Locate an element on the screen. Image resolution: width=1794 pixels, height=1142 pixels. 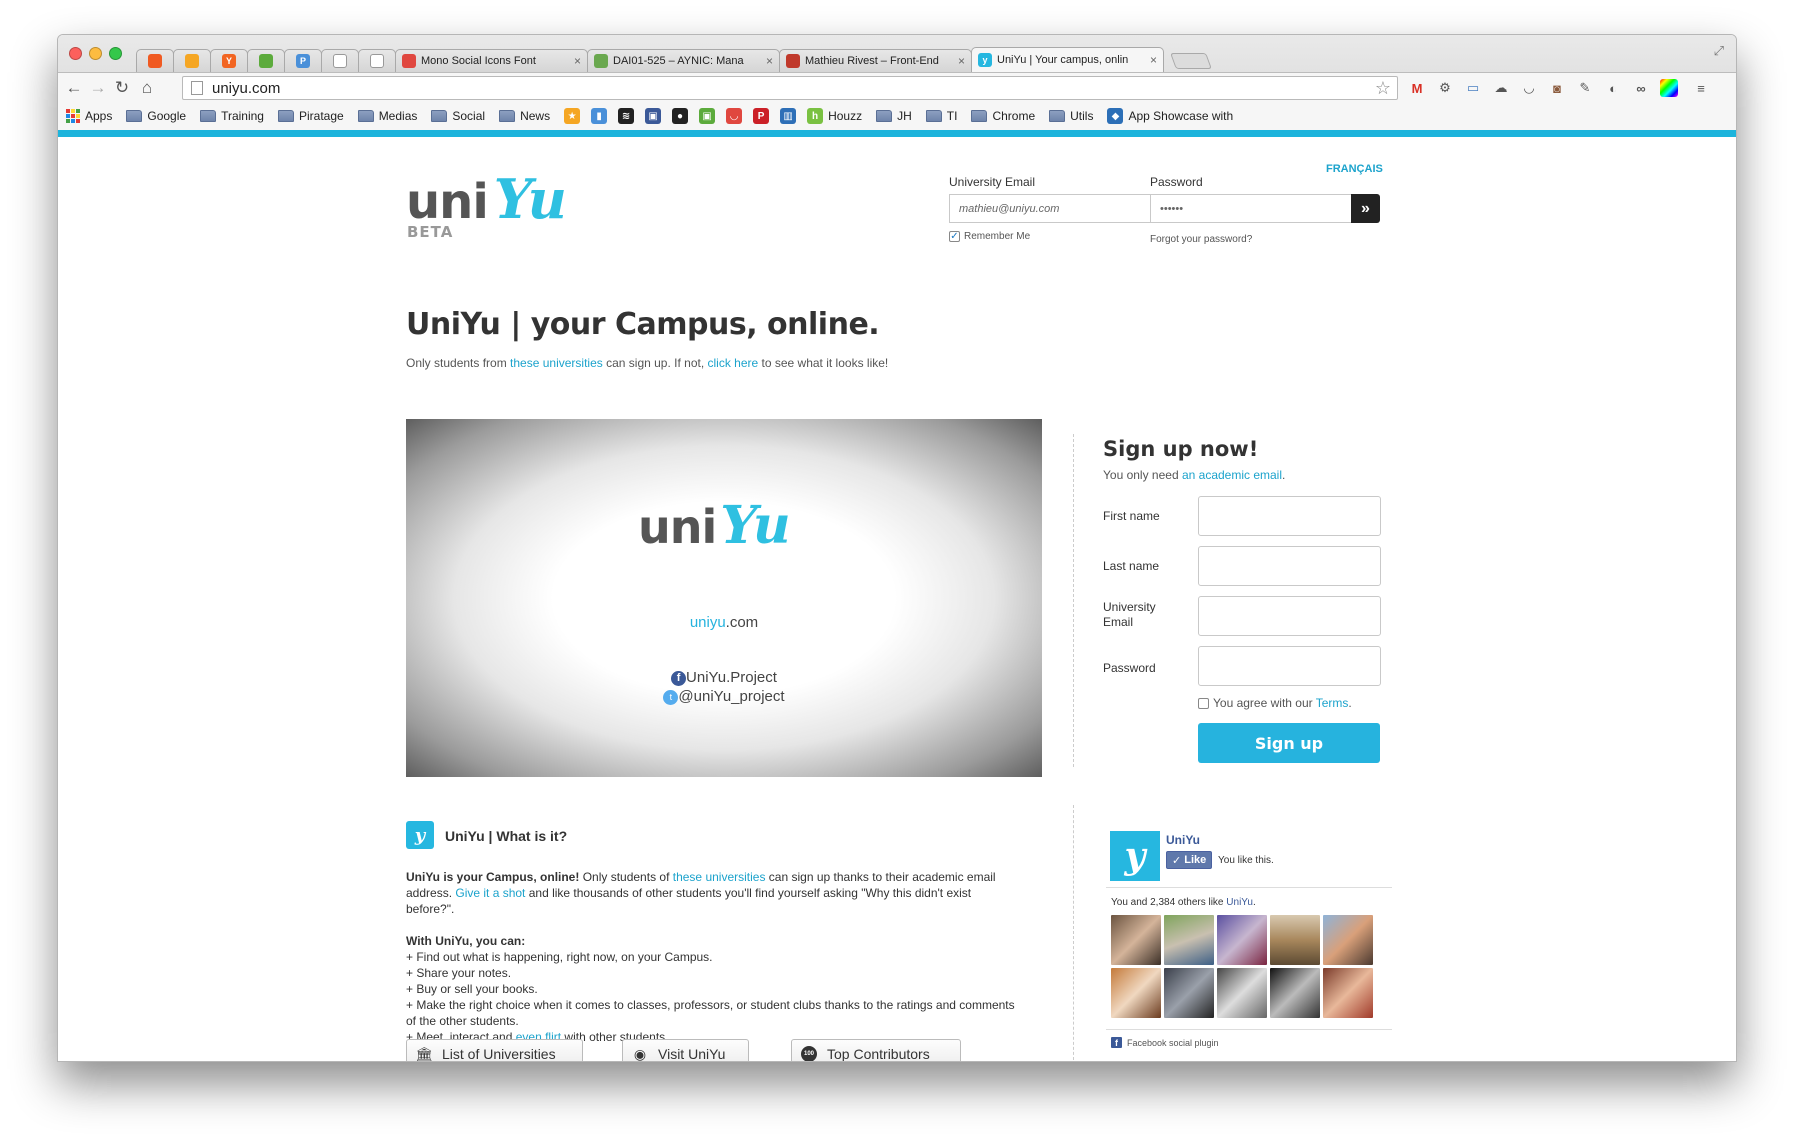
bookmark-icon: ▮ is located at coordinates (599, 116).